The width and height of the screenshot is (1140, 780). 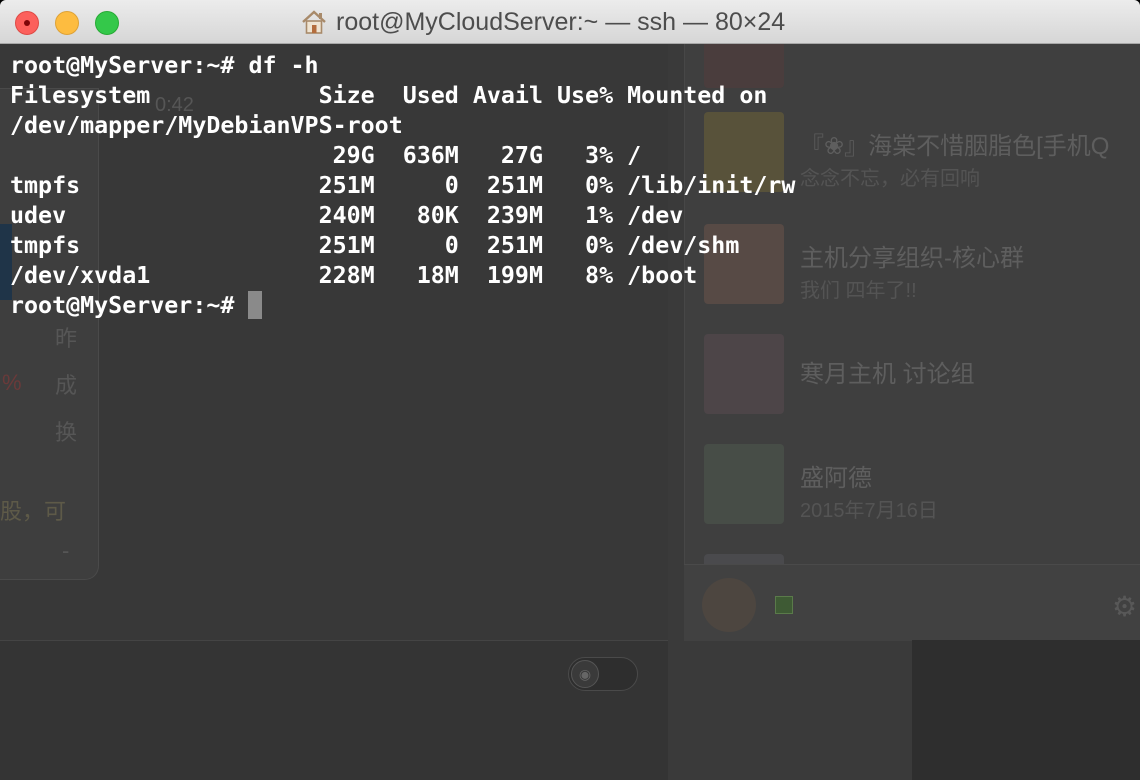 What do you see at coordinates (858, 291) in the screenshot?
I see `chat-subtitle: 我们 四年了!!` at bounding box center [858, 291].